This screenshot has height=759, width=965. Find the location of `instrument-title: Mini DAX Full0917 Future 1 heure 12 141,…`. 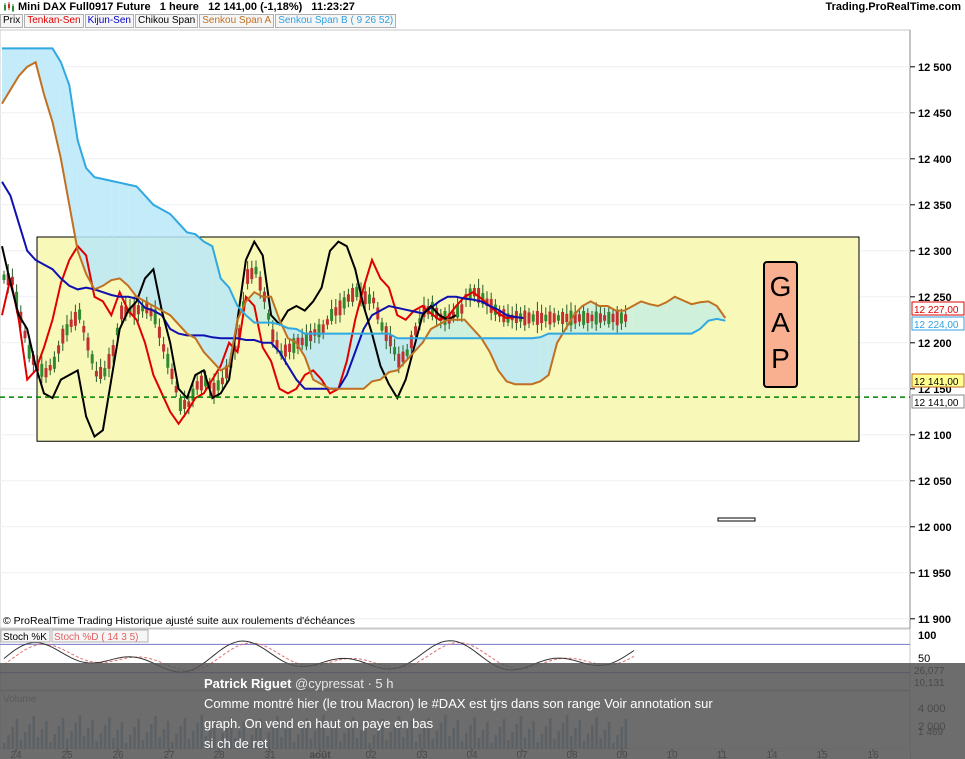

instrument-title: Mini DAX Full0917 Future 1 heure 12 141,… is located at coordinates (186, 7).